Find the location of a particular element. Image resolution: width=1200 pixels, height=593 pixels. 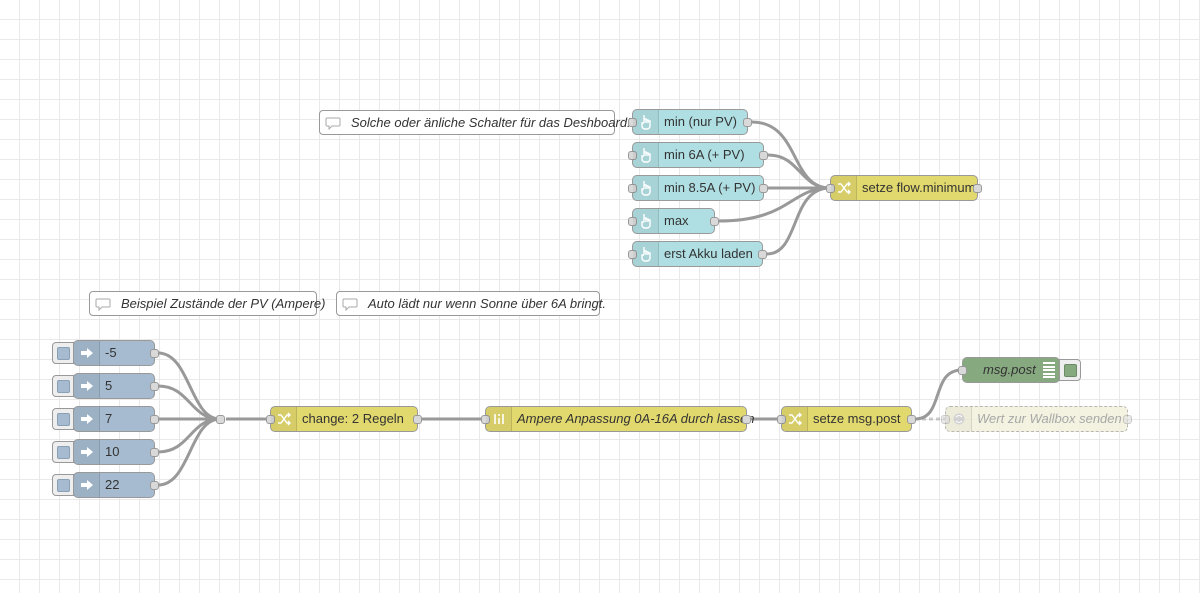

http-request-node-wallbox: Wert zur Wallbox senden is located at coordinates (1036, 419).